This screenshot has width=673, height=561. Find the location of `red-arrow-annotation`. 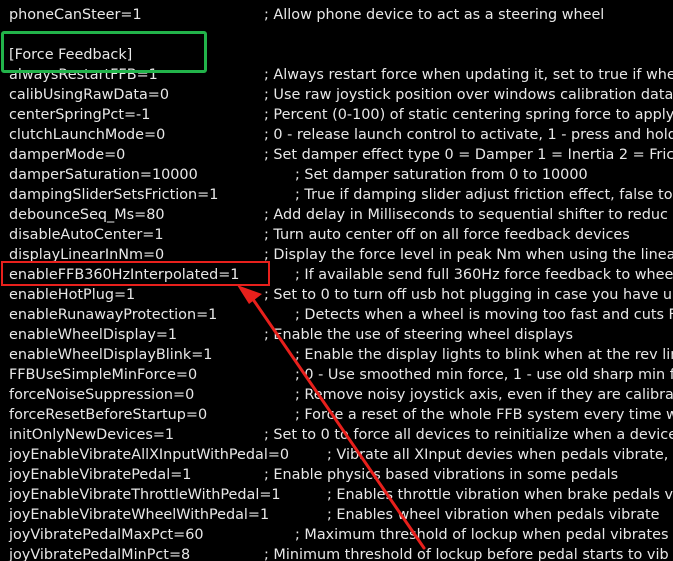

red-arrow-annotation is located at coordinates (331, 417).